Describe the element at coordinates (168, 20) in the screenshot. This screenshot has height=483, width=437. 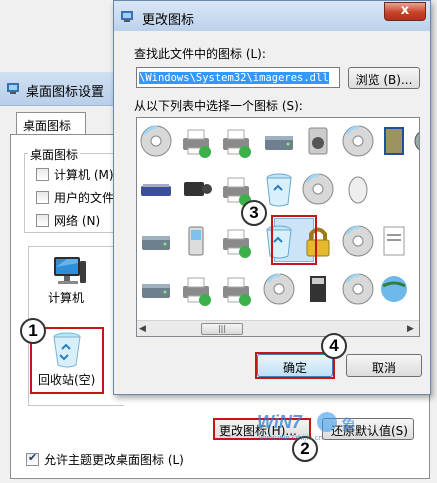
I see `dialog-title: 更改图标` at that location.